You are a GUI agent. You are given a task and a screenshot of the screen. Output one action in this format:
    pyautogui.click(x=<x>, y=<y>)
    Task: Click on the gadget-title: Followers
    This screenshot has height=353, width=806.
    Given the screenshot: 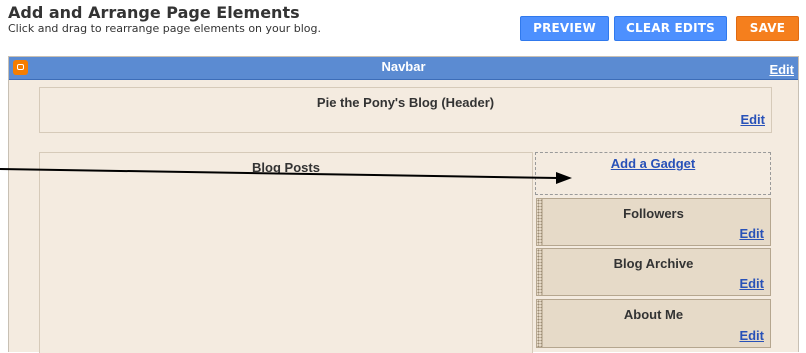 What is the action you would take?
    pyautogui.click(x=653, y=213)
    